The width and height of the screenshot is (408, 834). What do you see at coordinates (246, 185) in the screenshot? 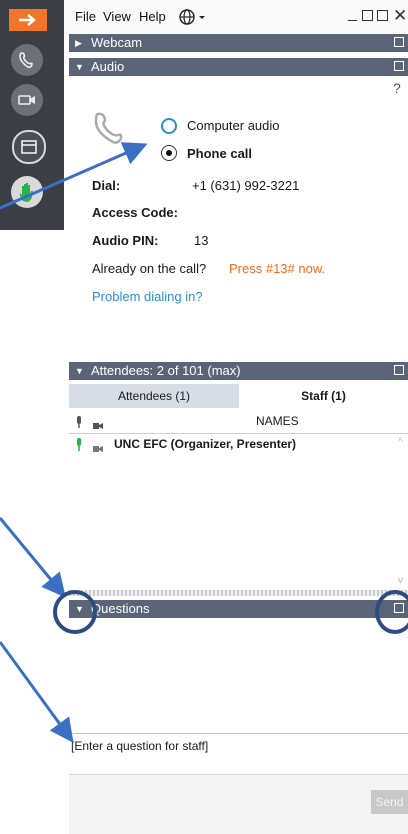
I see `dial-value: +1 (631) 992-3221` at bounding box center [246, 185].